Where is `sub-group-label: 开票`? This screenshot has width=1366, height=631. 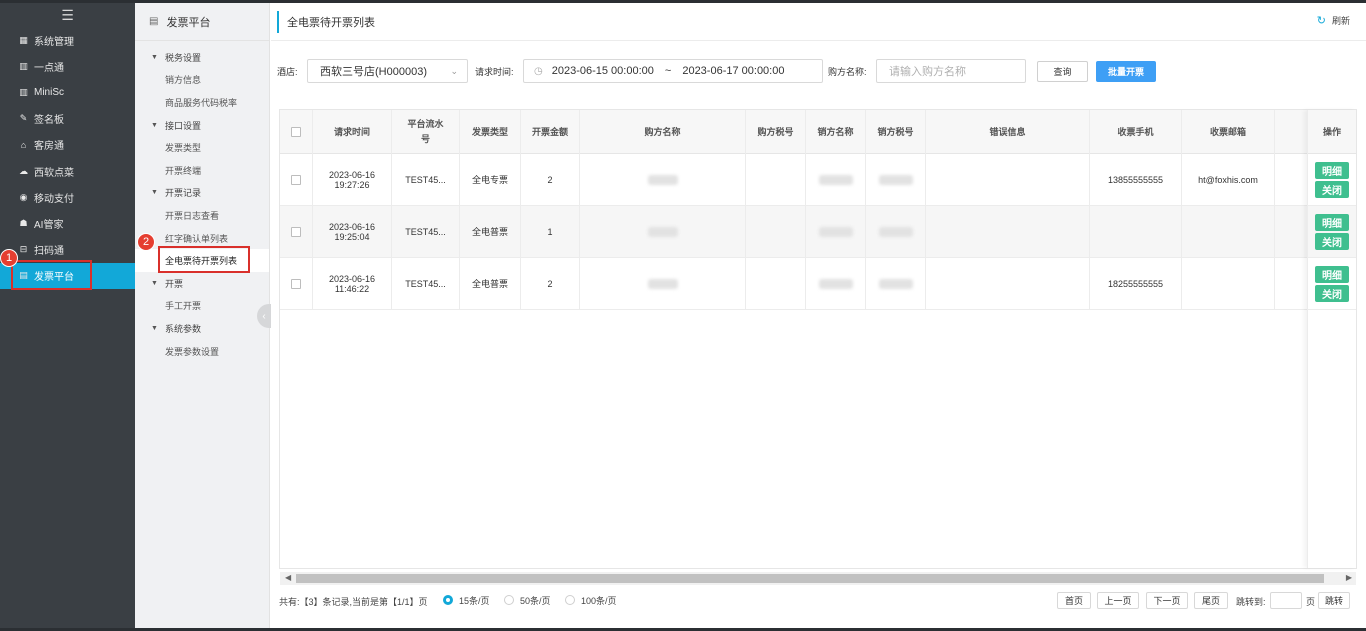 sub-group-label: 开票 is located at coordinates (173, 283).